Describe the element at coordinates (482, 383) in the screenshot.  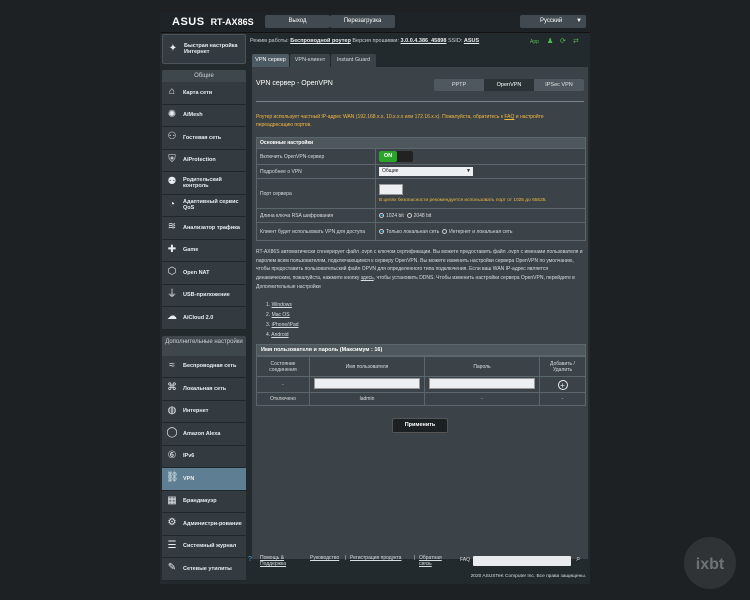
I see `password-input` at that location.